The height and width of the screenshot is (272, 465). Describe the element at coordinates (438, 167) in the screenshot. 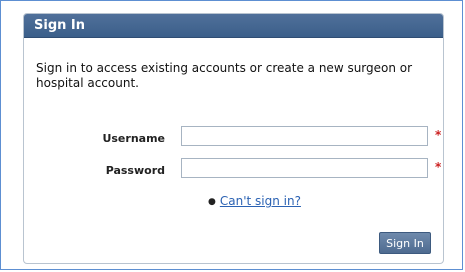

I see `password-required-marker: *` at that location.